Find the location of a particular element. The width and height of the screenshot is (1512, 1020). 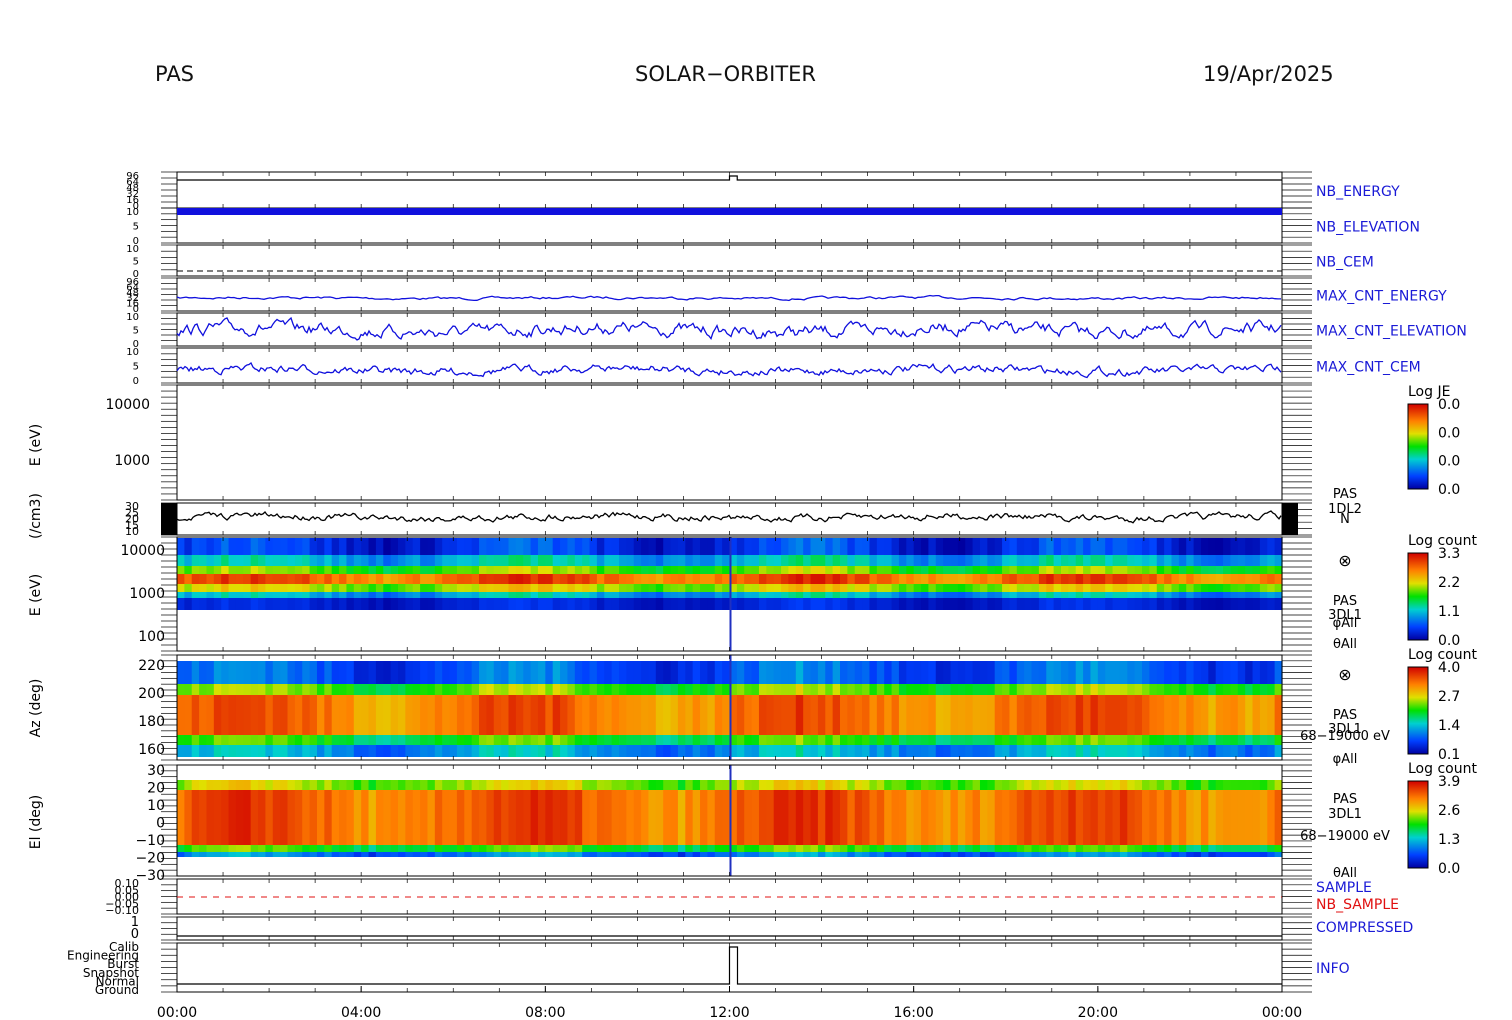

max-cnt-cem-trace is located at coordinates (729, 370).